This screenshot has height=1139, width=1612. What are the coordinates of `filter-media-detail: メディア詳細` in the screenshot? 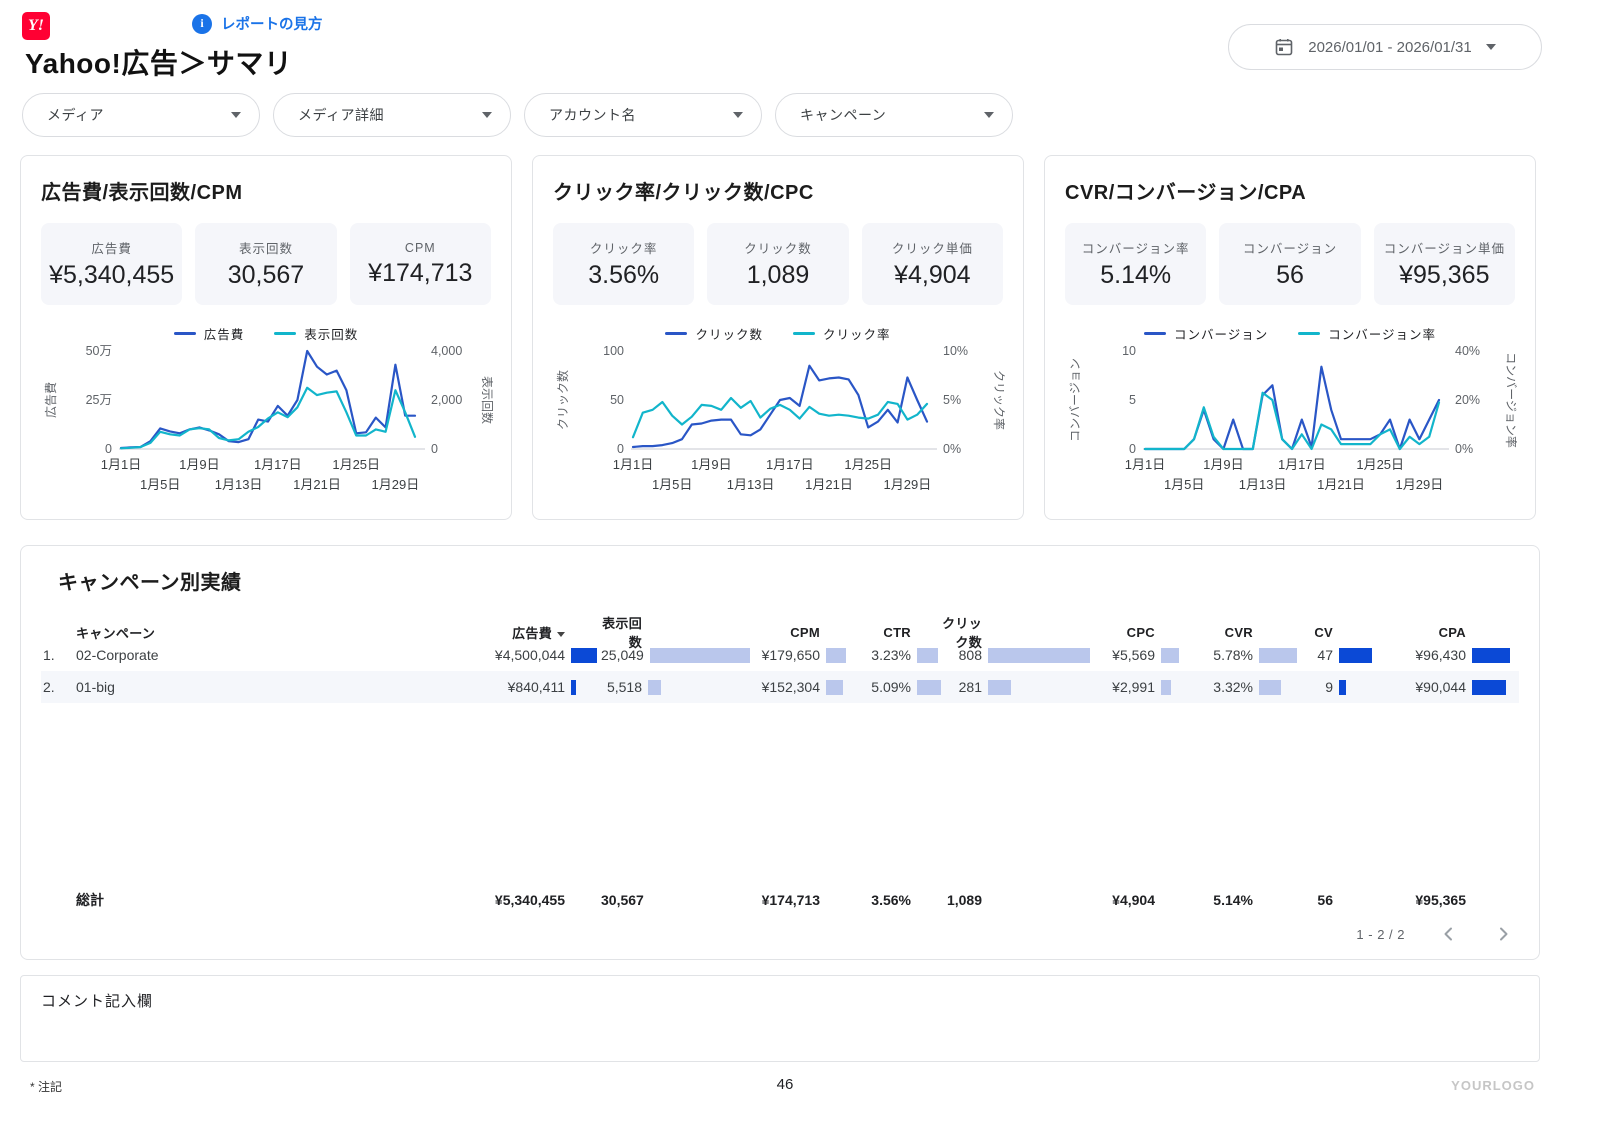 It's located at (392, 115).